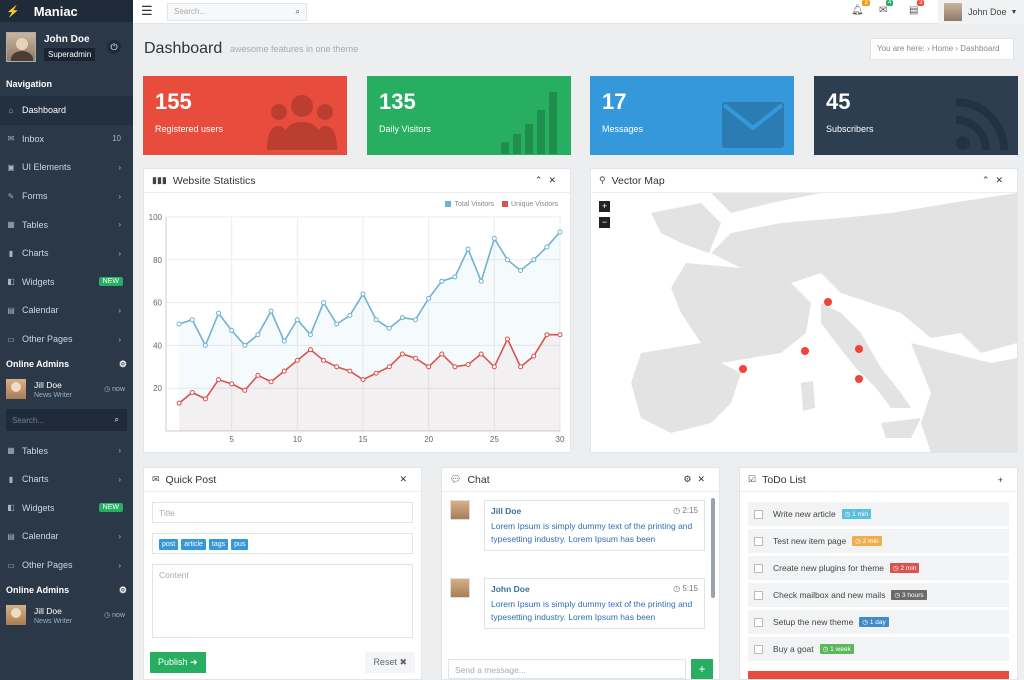 The width and height of the screenshot is (1024, 680). Describe the element at coordinates (917, 8) in the screenshot. I see `tasks-icon: ▤ 3` at that location.